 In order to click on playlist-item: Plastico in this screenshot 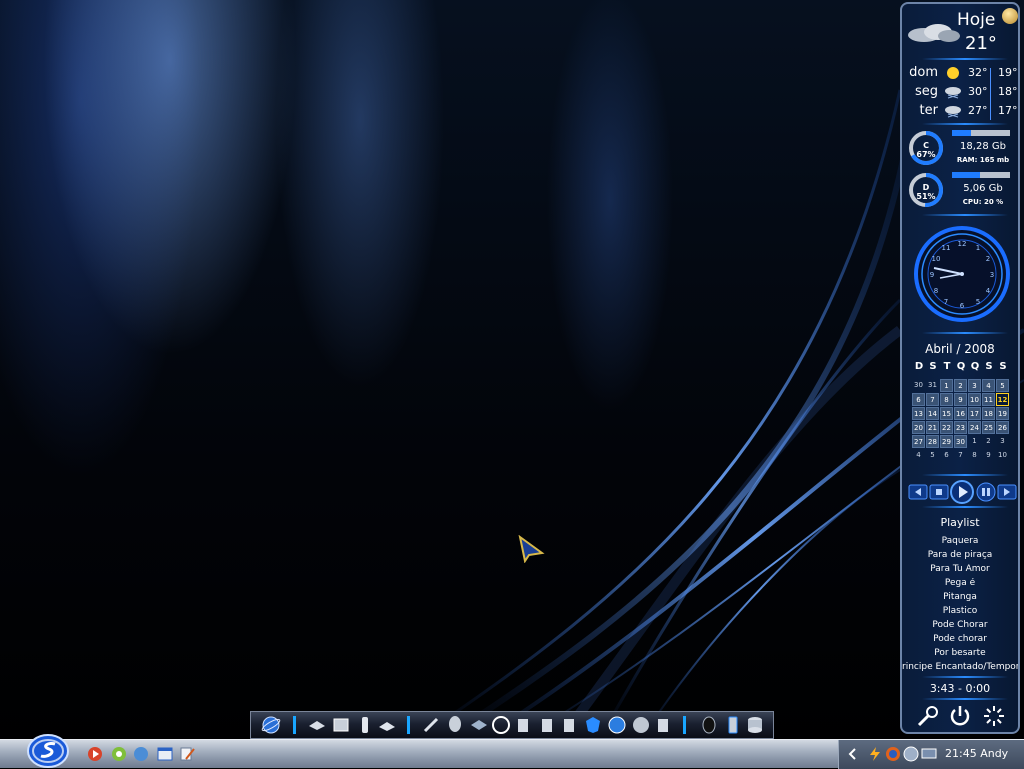, I will do `click(960, 611)`.